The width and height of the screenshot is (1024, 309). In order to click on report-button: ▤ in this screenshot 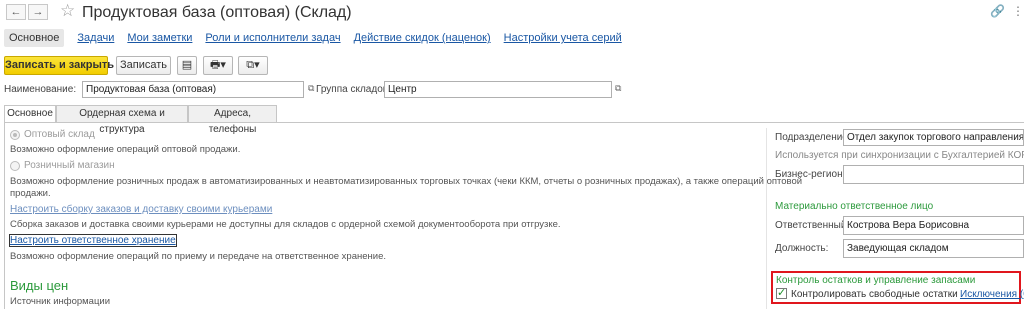, I will do `click(187, 65)`.